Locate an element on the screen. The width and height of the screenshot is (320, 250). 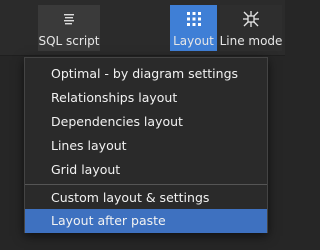
sql-script-label: SQL script is located at coordinates (69, 41).